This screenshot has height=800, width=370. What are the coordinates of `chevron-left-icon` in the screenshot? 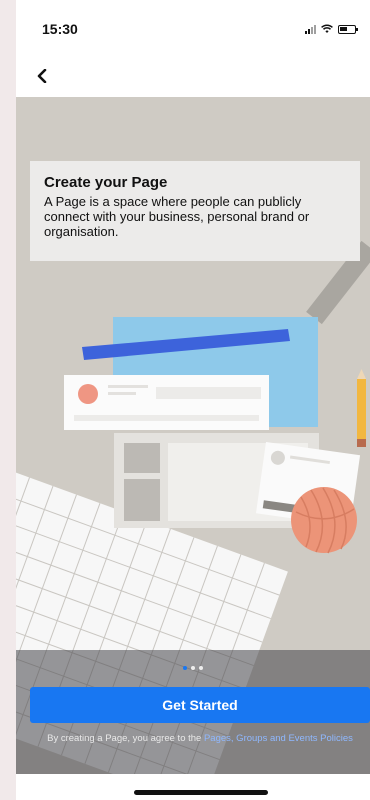 It's located at (42, 76).